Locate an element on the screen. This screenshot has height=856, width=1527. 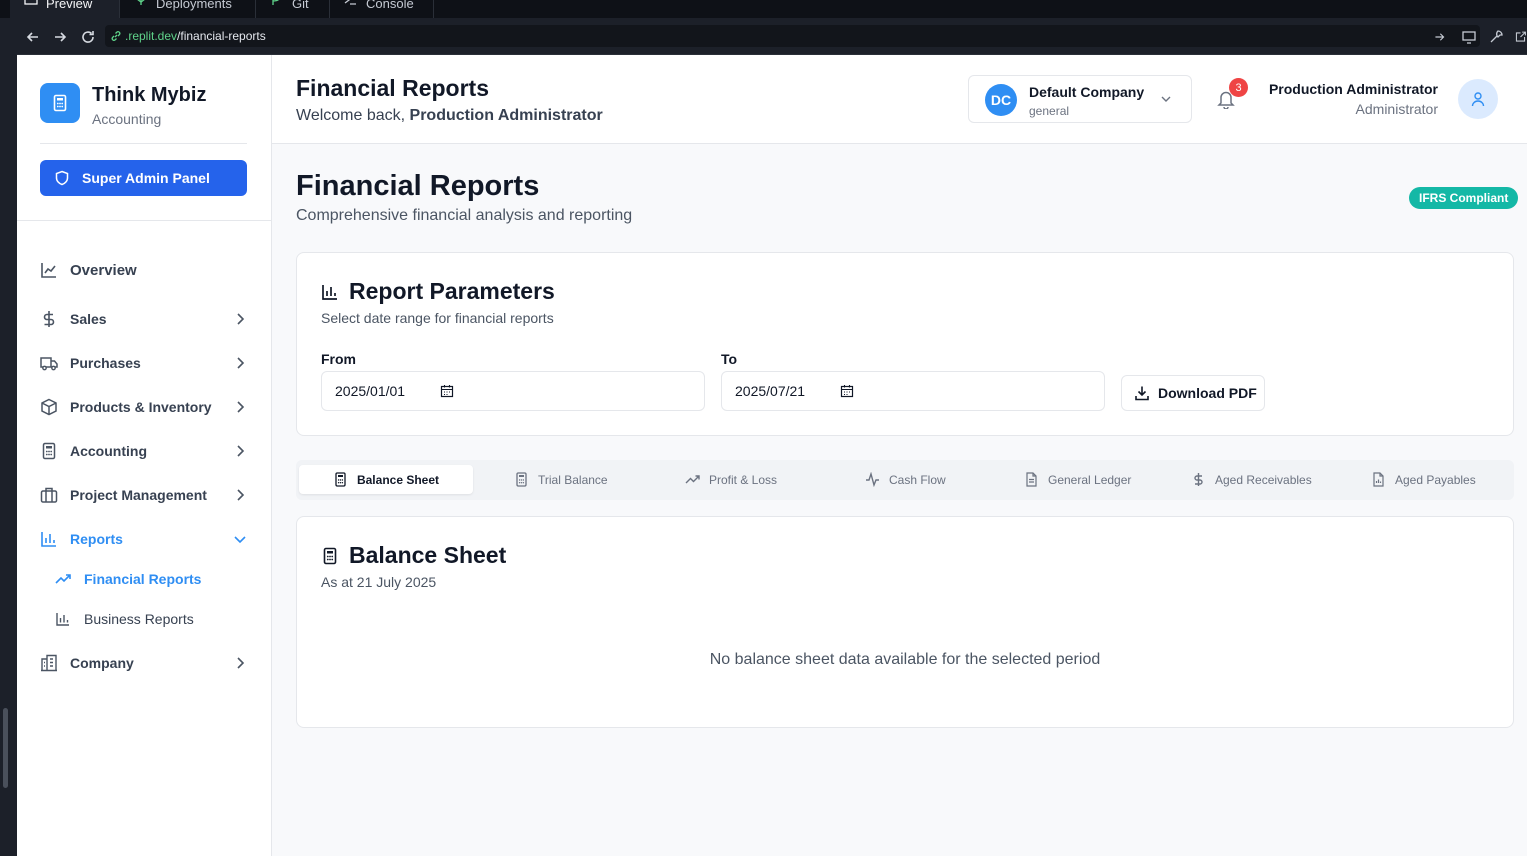
ifrs-badge: IFRS Compliant is located at coordinates (1464, 198).